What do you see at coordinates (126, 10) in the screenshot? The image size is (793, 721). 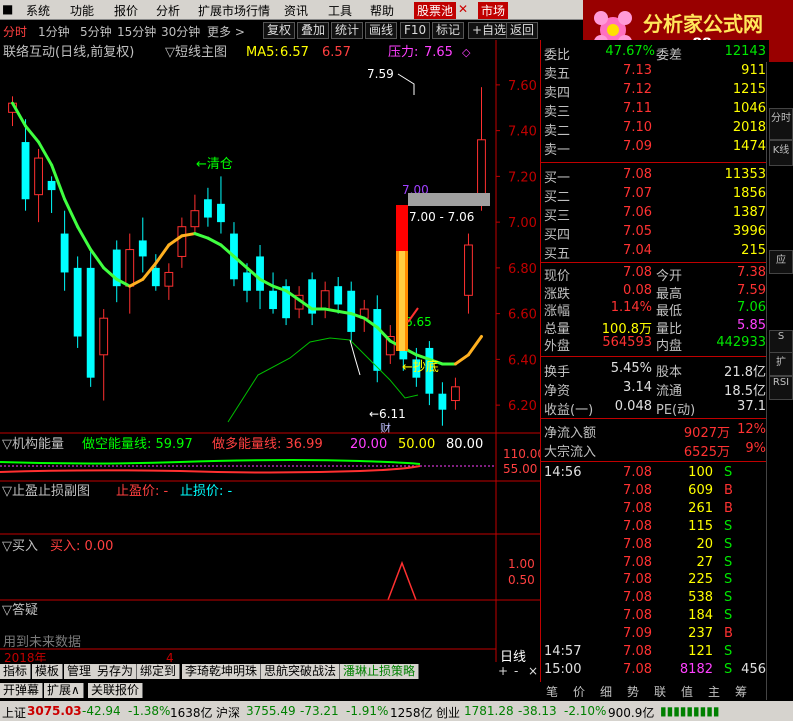 I see `menu-quote: 报价` at bounding box center [126, 10].